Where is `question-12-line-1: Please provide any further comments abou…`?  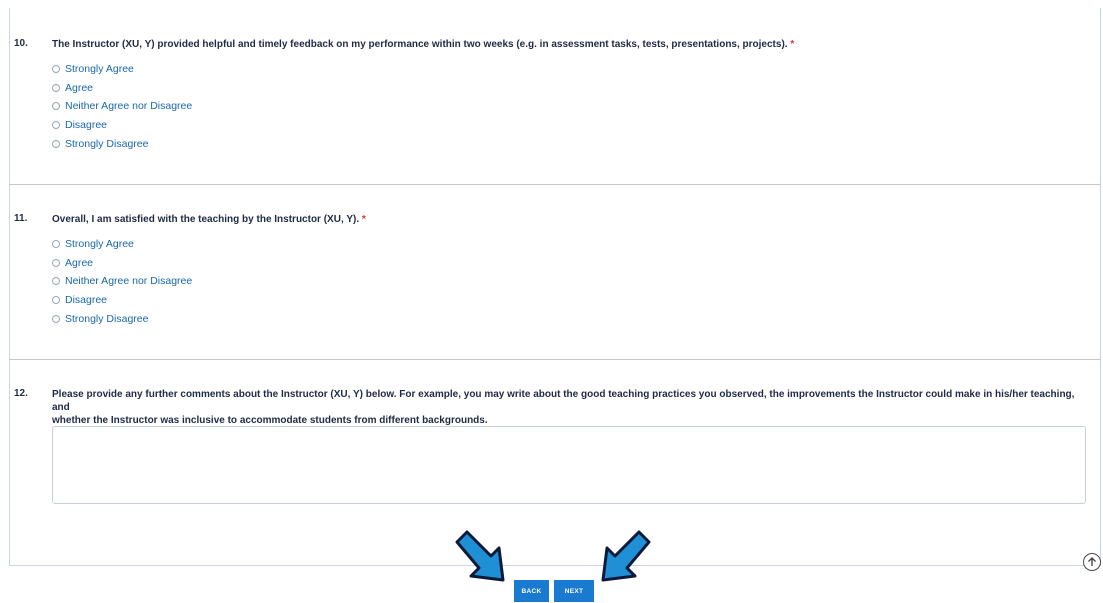
question-12-line-1: Please provide any further comments abou… is located at coordinates (563, 401).